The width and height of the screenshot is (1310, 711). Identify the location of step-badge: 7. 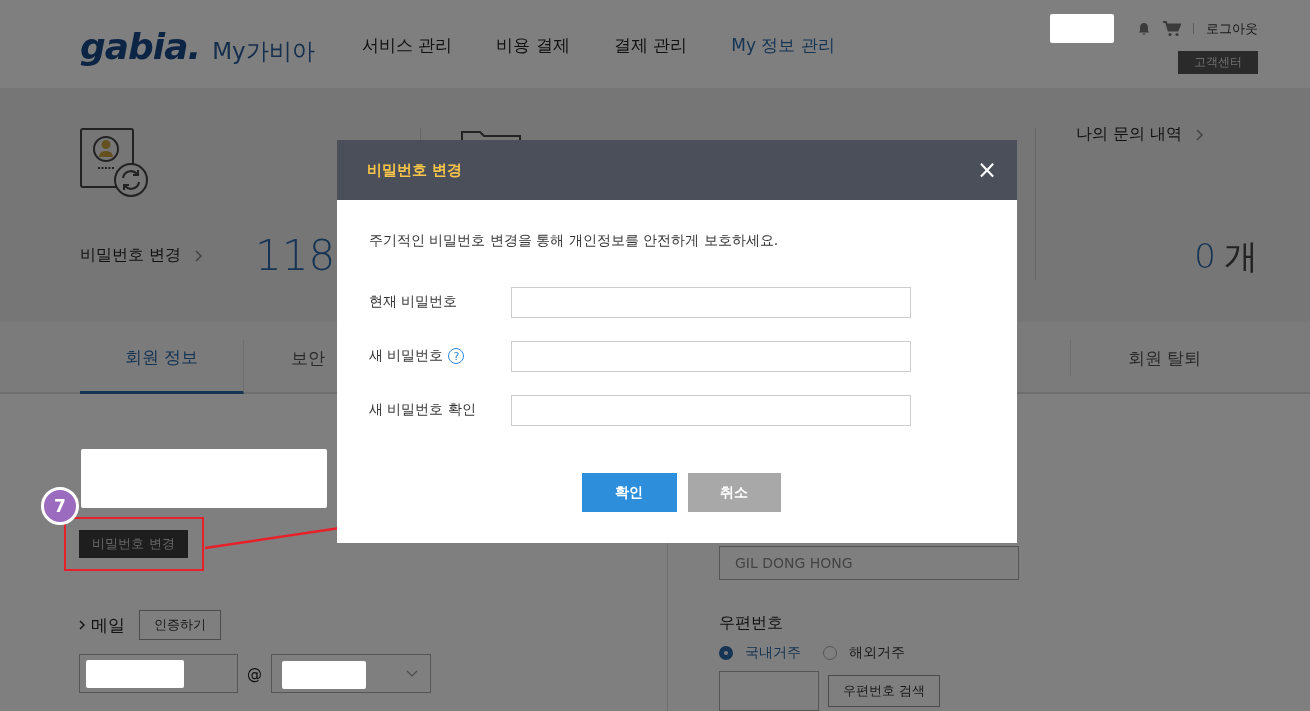
(60, 506).